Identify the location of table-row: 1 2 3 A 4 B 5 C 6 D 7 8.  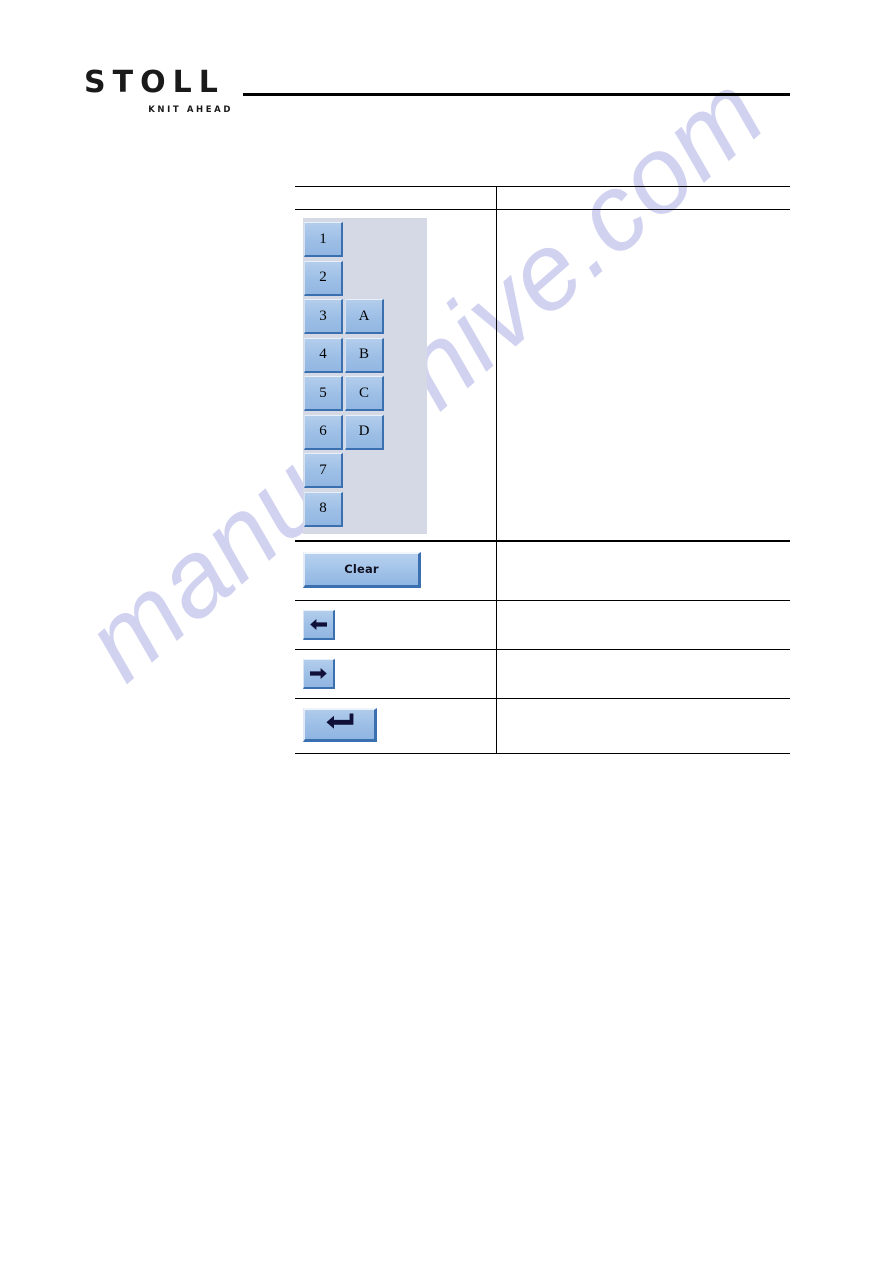
(542, 375).